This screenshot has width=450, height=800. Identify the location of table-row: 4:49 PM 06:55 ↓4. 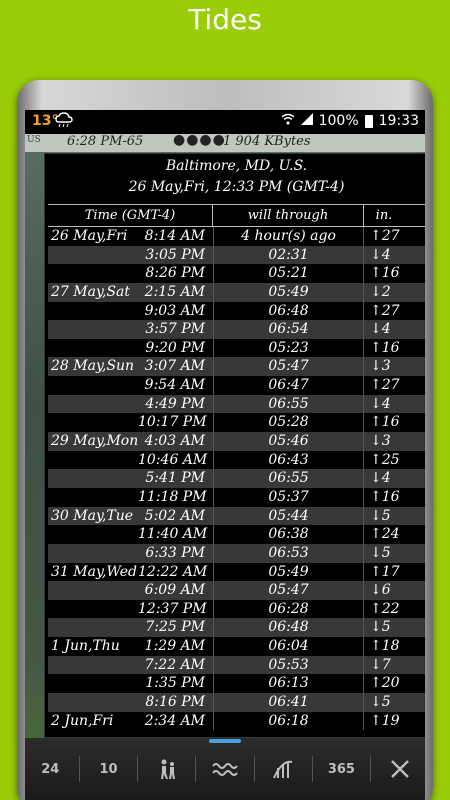
(236, 404).